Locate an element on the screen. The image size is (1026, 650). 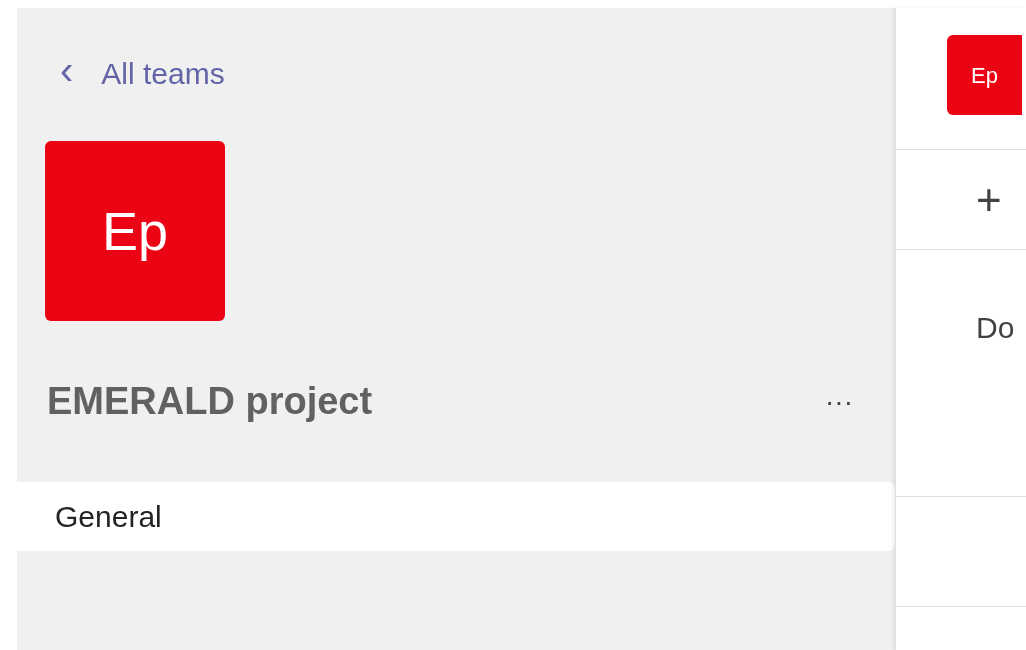
all-teams-link: ‹ All teams is located at coordinates (477, 73).